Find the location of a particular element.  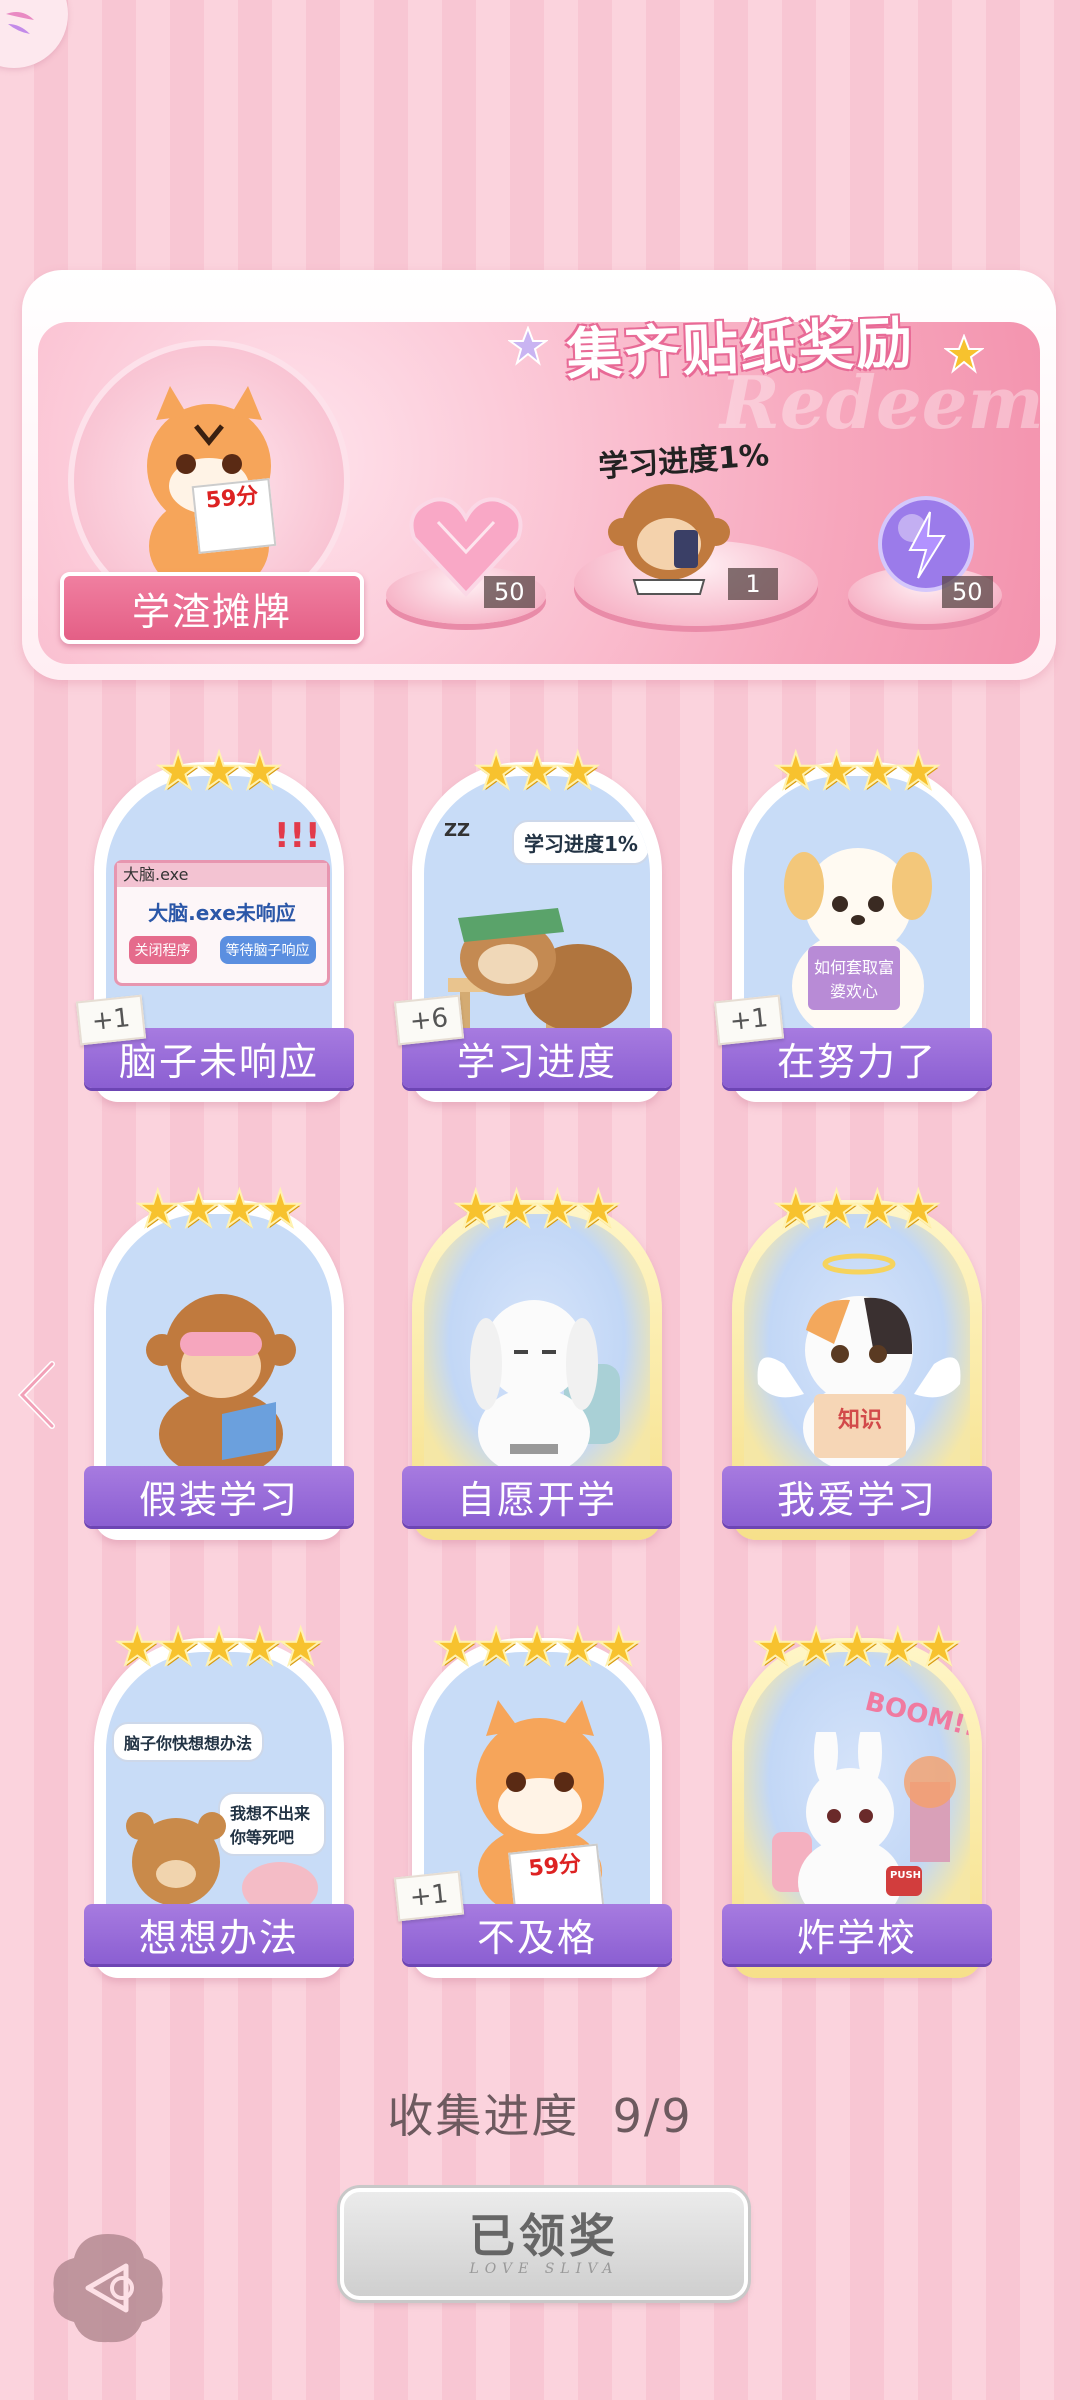

sticker-art: BOOM!! PUSH is located at coordinates (857, 1792).